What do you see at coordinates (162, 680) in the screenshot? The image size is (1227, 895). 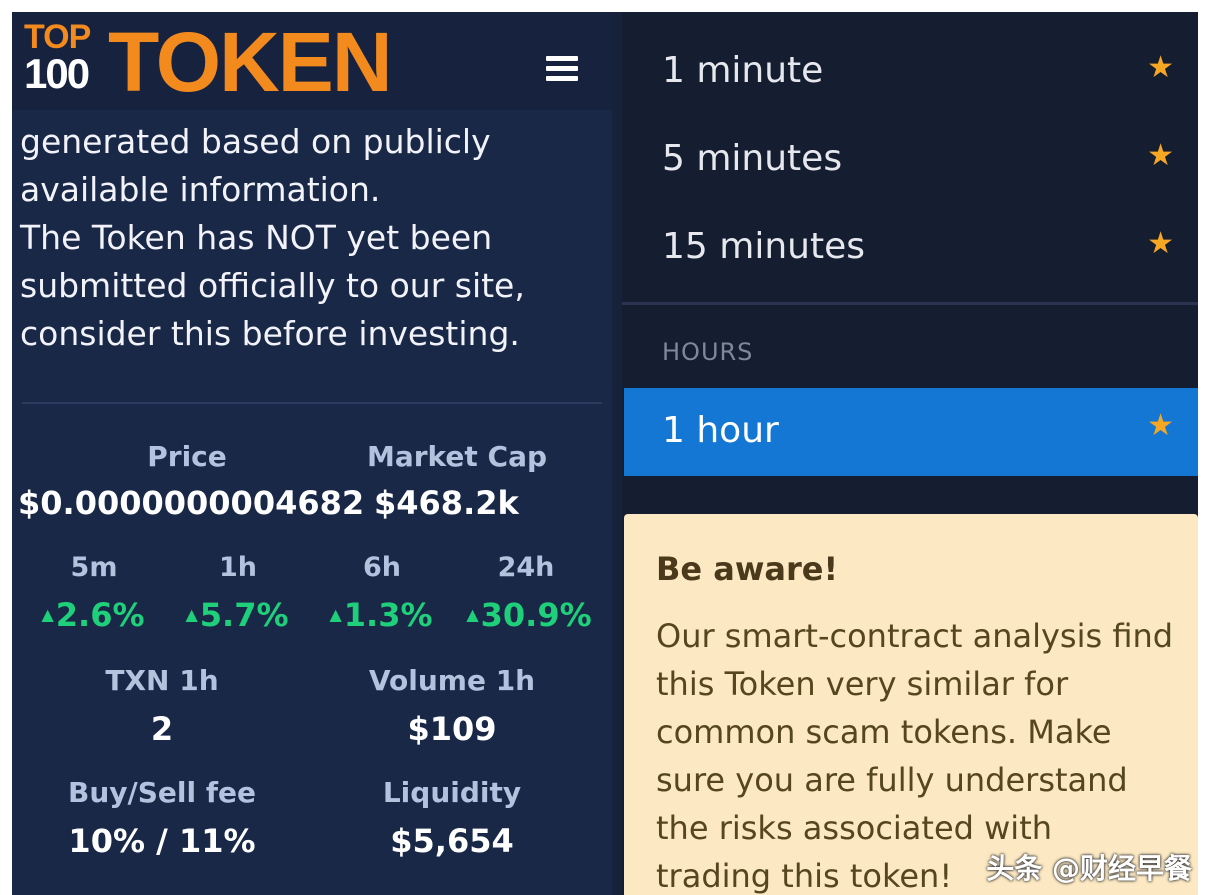 I see `txn-label: TXN 1h` at bounding box center [162, 680].